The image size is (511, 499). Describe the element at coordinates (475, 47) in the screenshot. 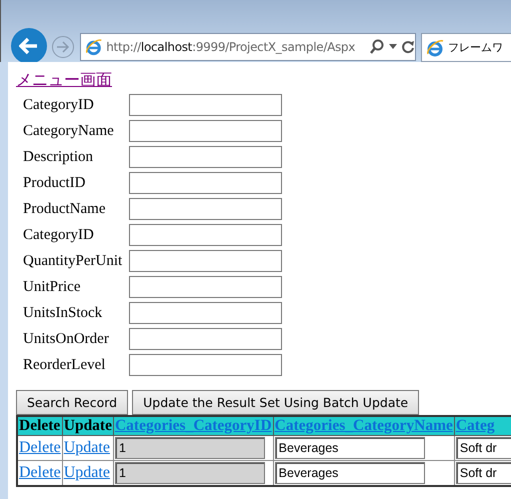

I see `tab-title: フレームワ` at that location.